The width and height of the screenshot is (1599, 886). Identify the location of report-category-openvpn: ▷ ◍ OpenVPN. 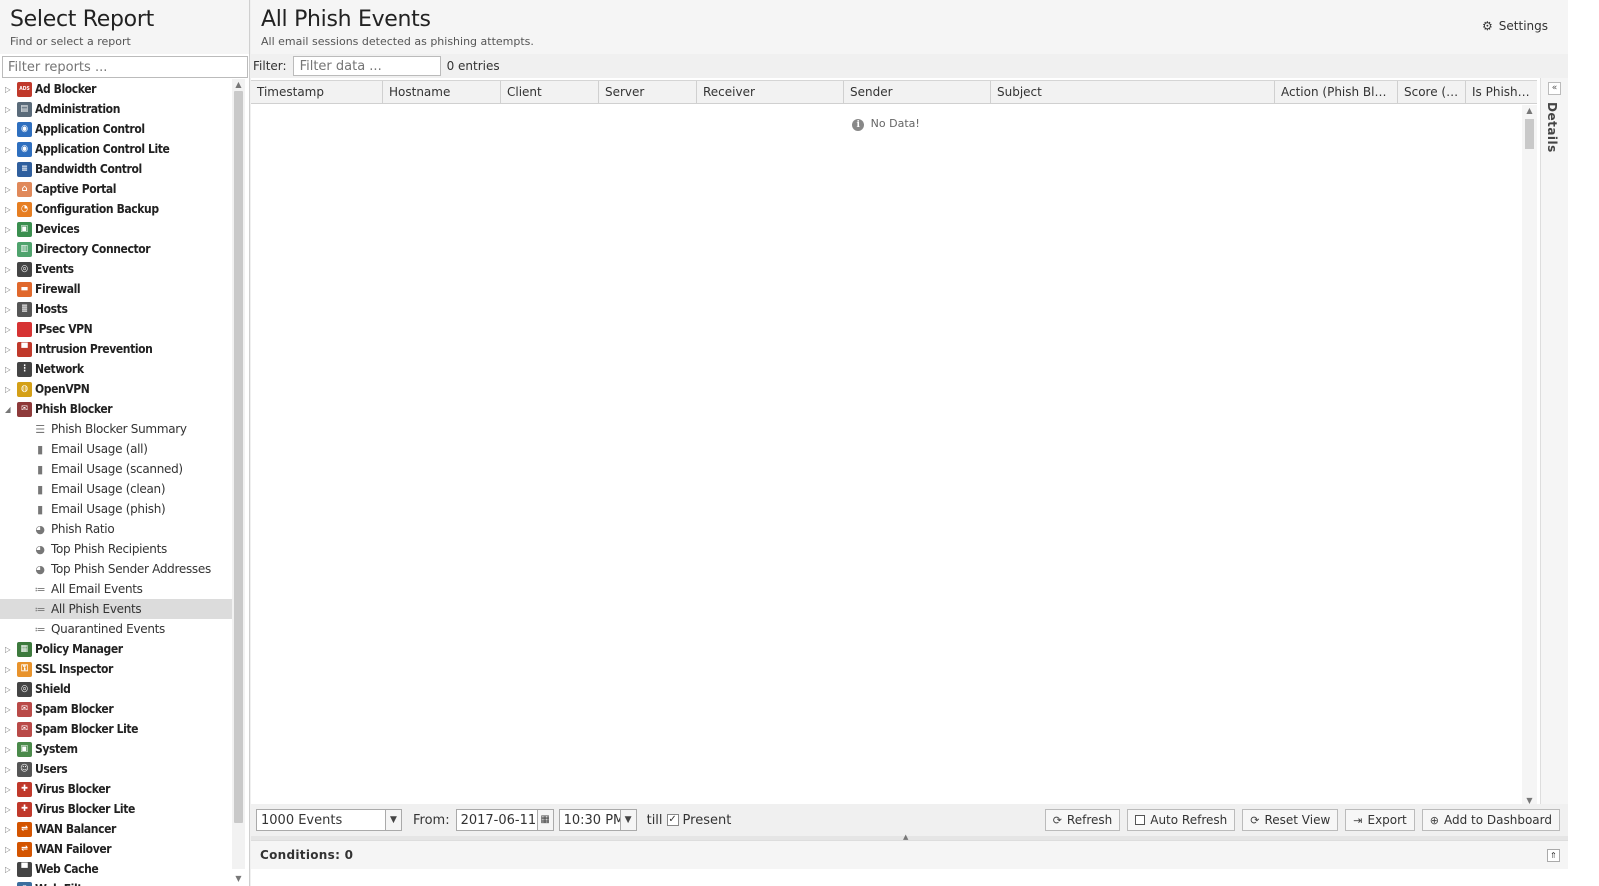
(118, 389).